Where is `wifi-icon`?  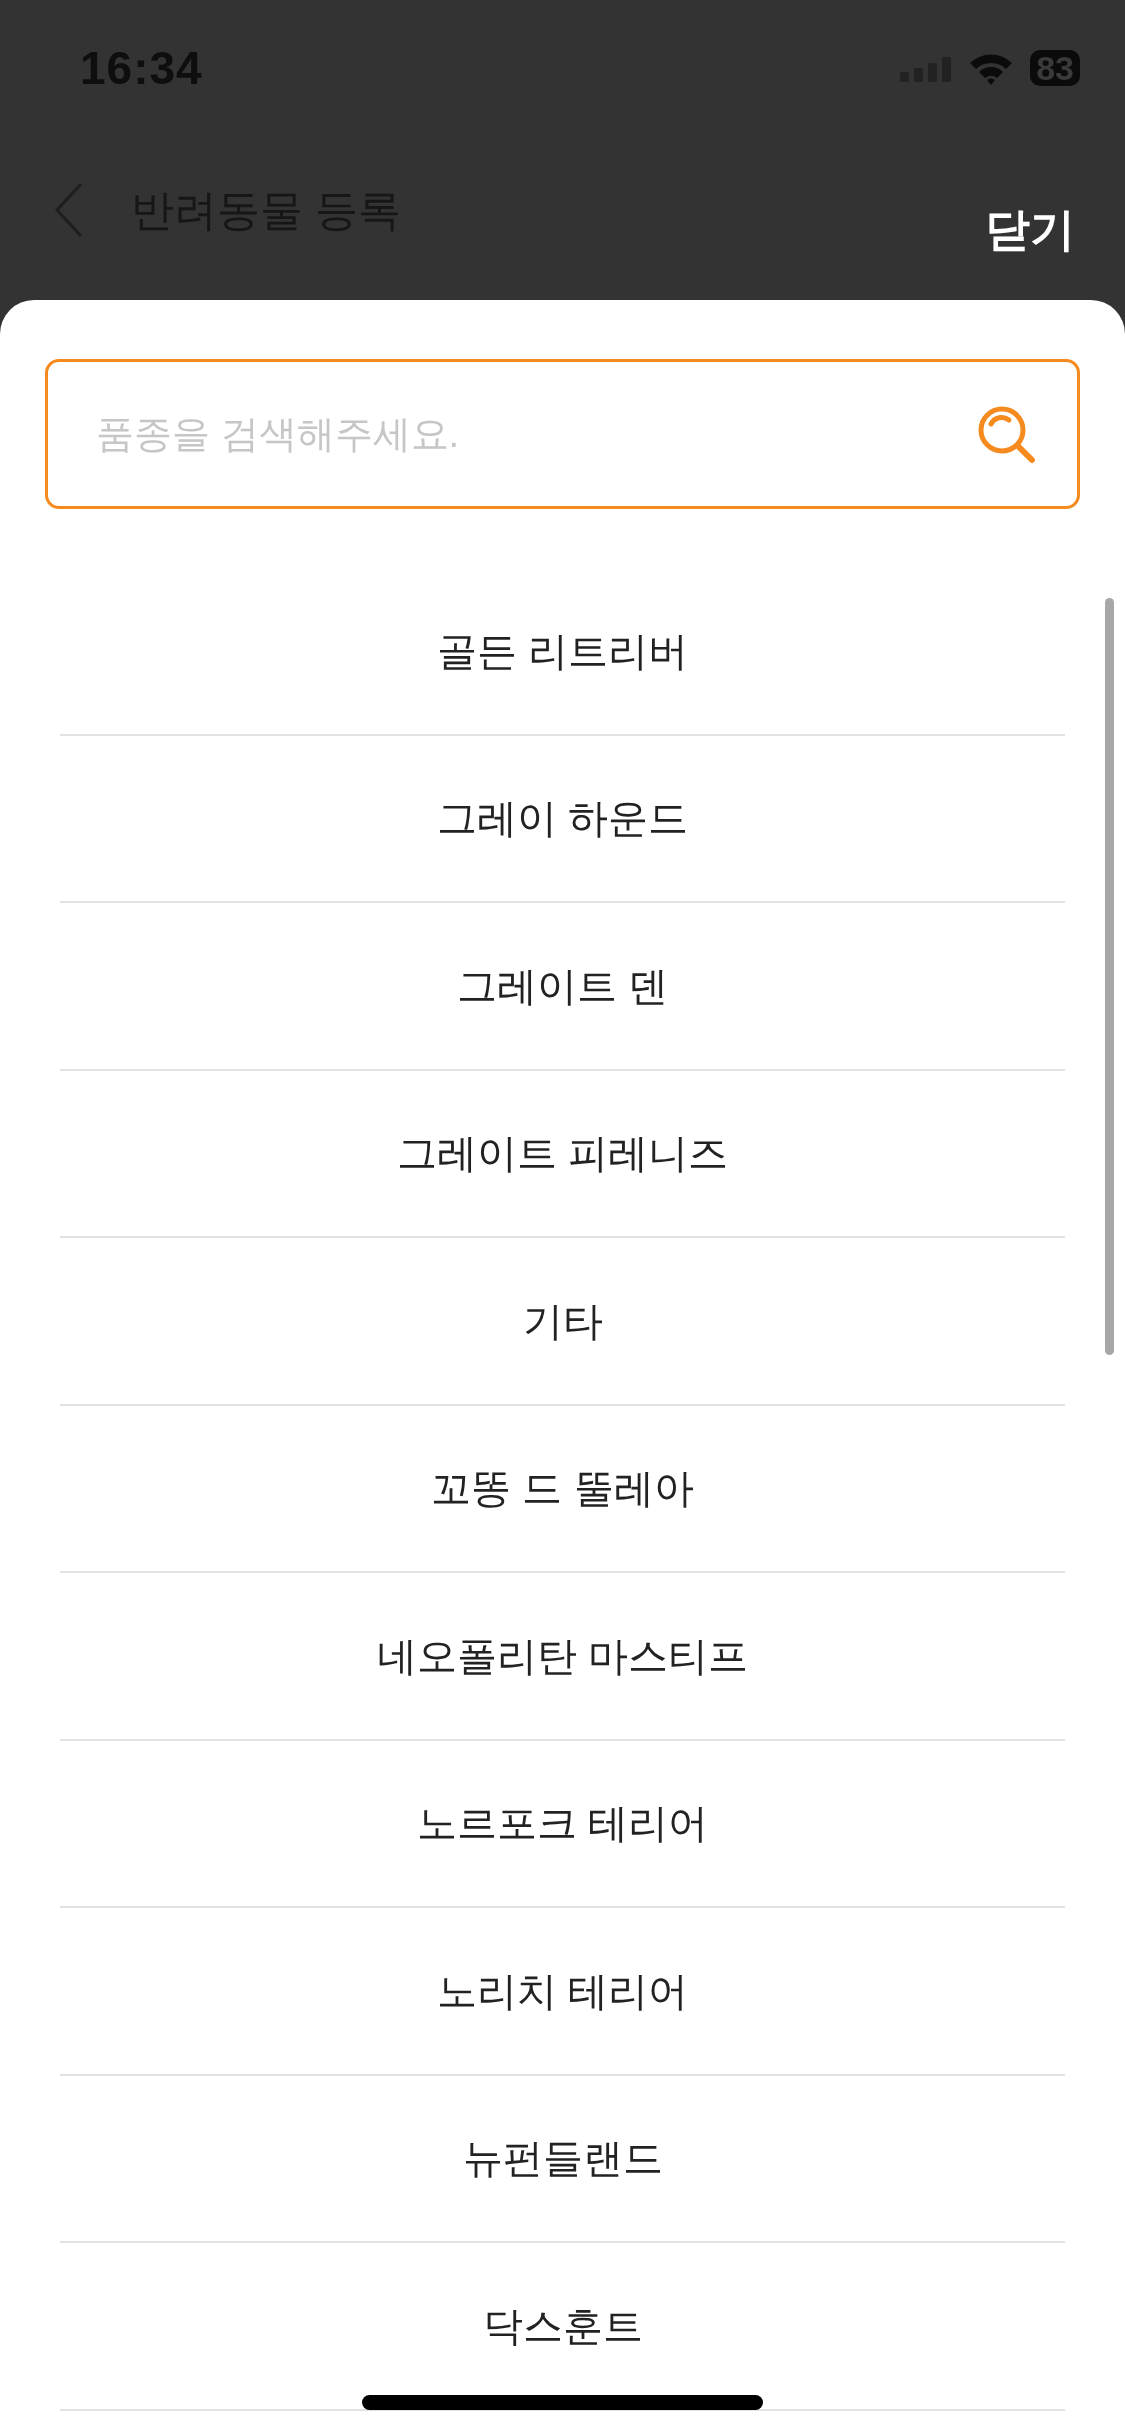
wifi-icon is located at coordinates (991, 68).